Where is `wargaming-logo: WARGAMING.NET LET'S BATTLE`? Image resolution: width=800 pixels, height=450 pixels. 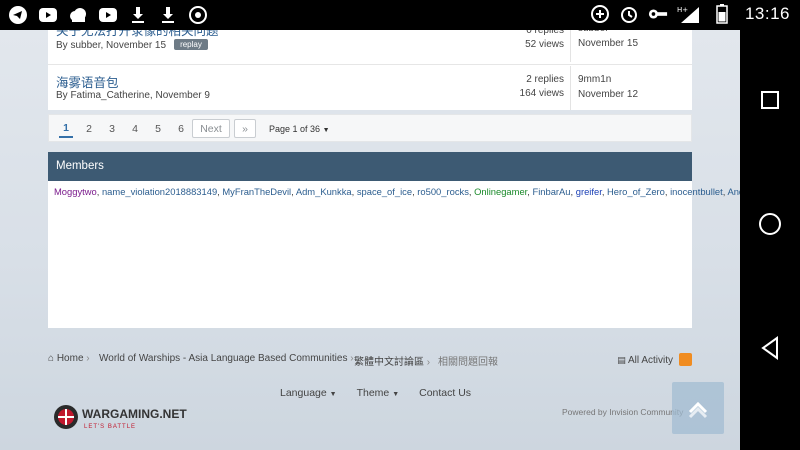
wargaming-logo: WARGAMING.NET LET'S BATTLE is located at coordinates (127, 417).